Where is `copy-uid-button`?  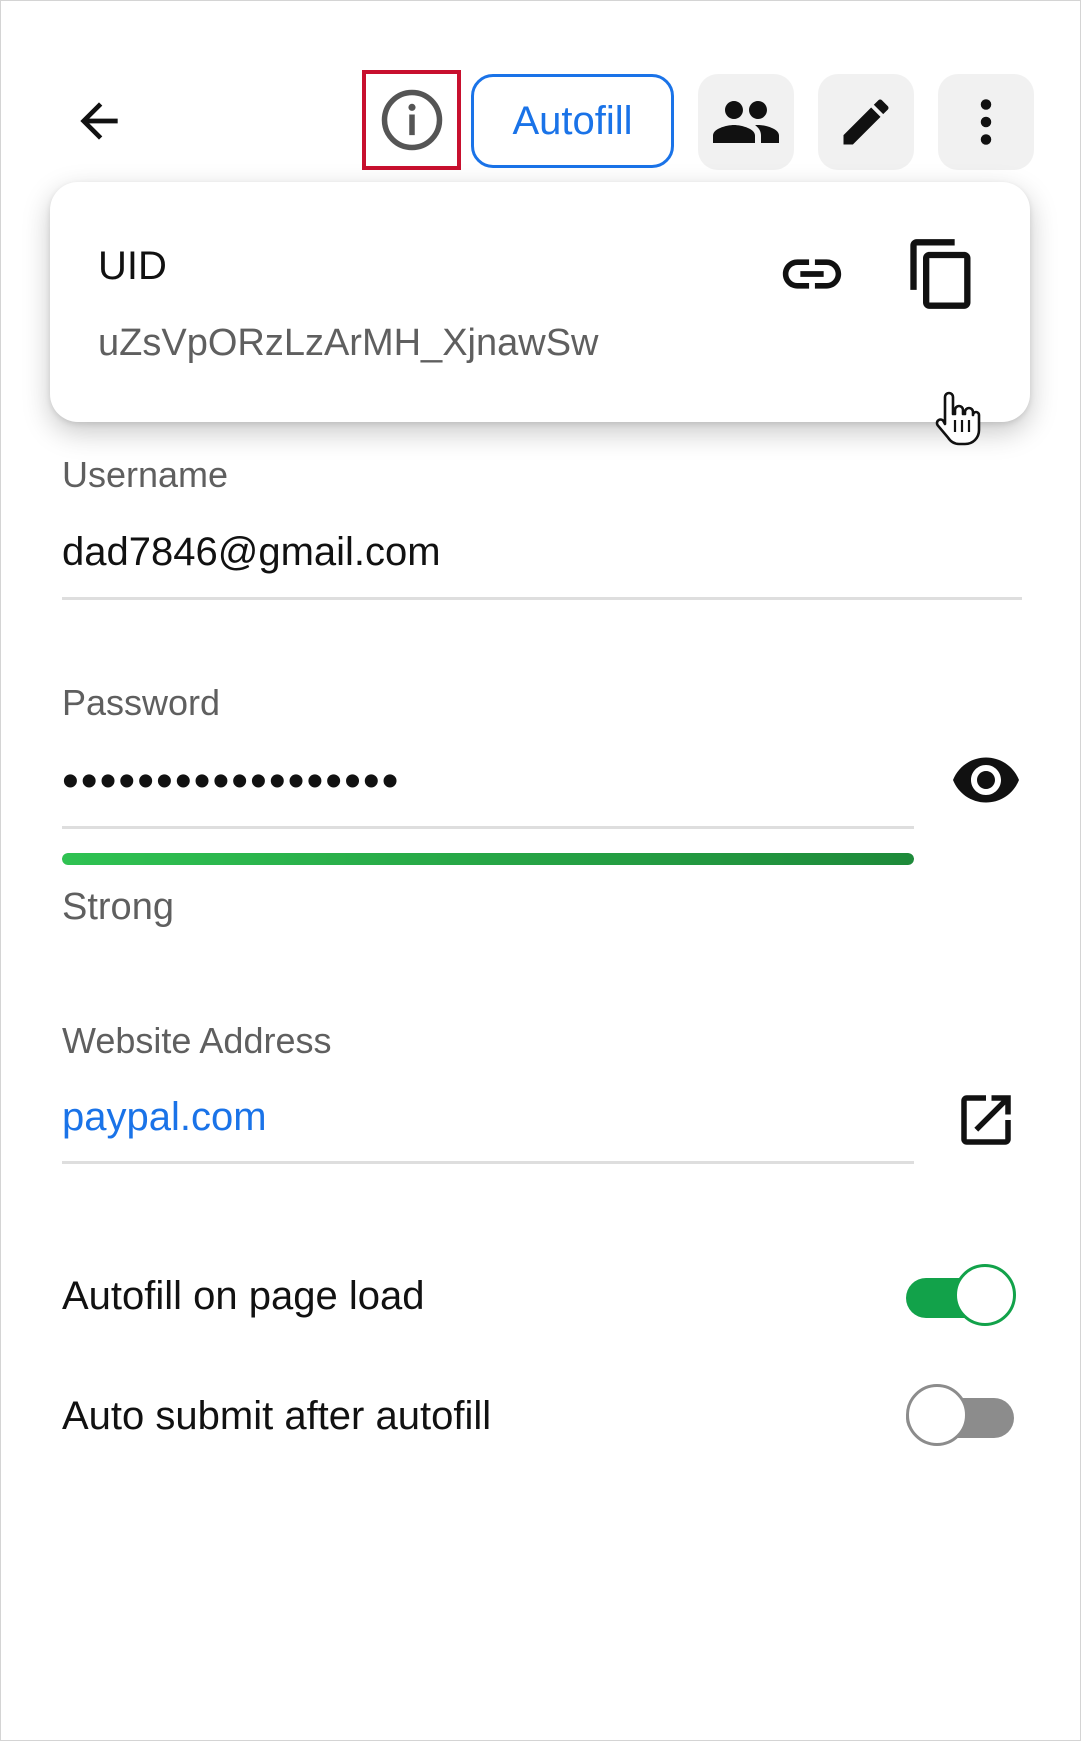 copy-uid-button is located at coordinates (942, 274).